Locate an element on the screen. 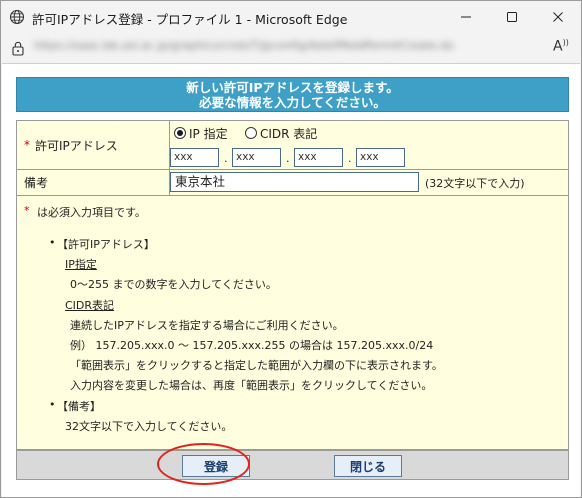 The image size is (582, 498). ip-help-text: 0～255 までの数字を入力してください。 is located at coordinates (173, 284).